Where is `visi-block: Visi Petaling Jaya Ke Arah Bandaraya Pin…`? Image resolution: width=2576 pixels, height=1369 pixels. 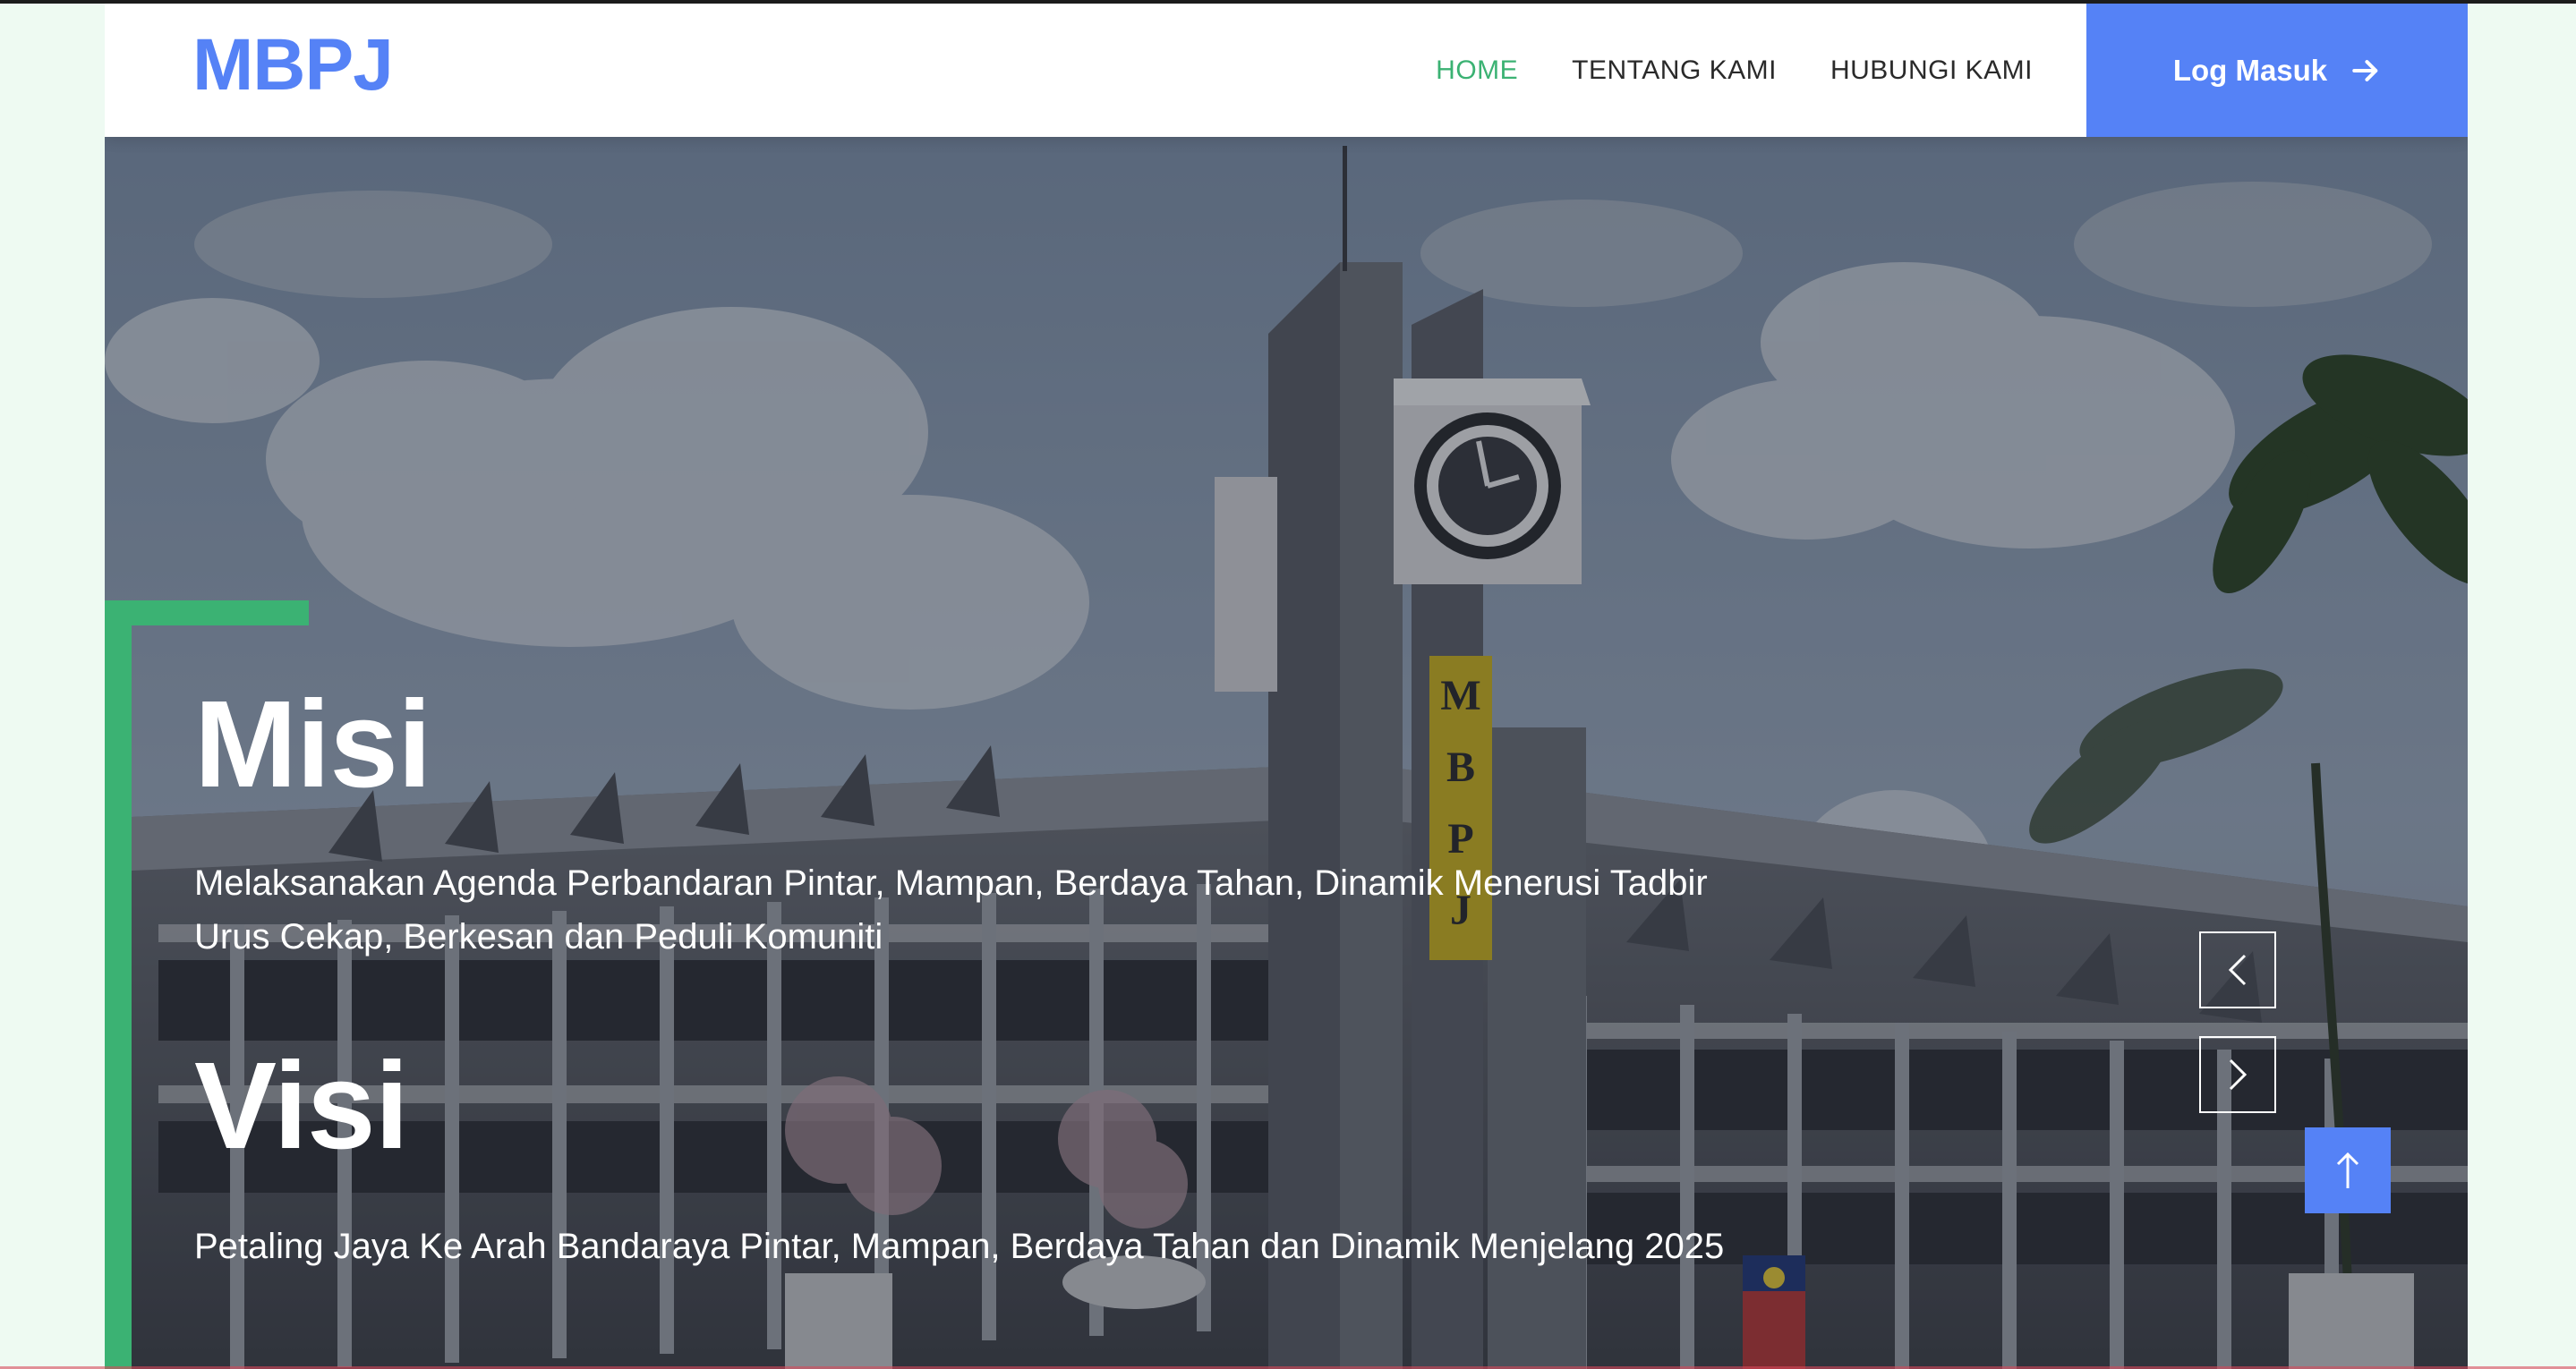
visi-block: Visi Petaling Jaya Ke Arah Bandaraya Pin… is located at coordinates (982, 1158).